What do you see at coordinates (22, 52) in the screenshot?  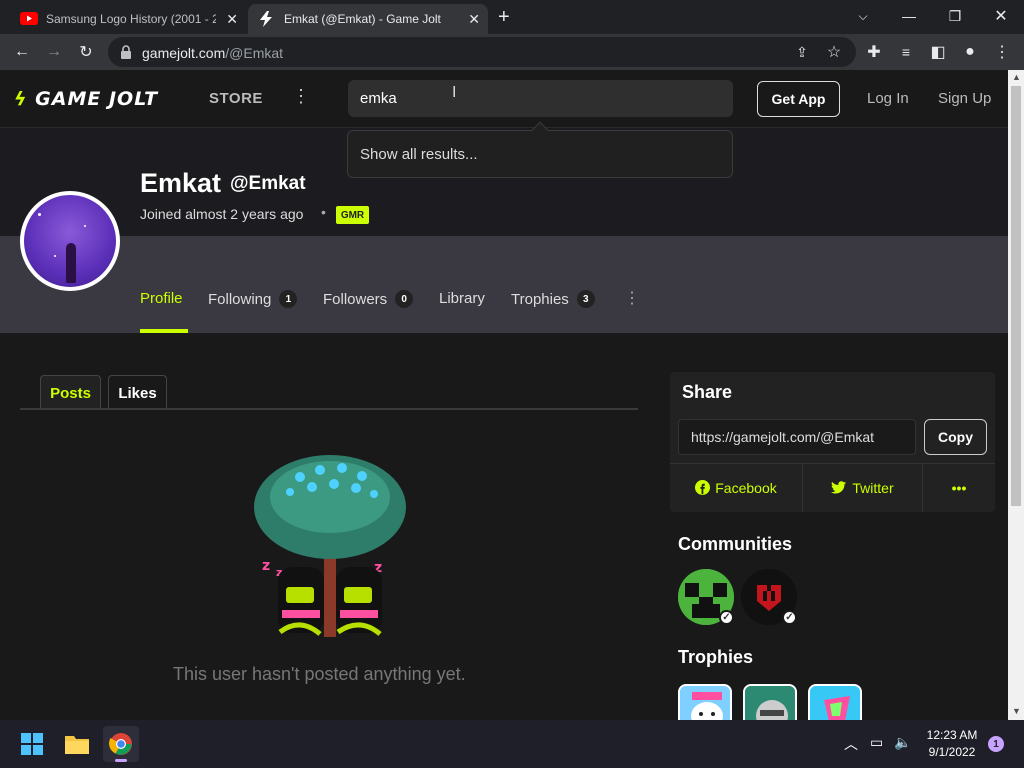 I see `back-icon: ←` at bounding box center [22, 52].